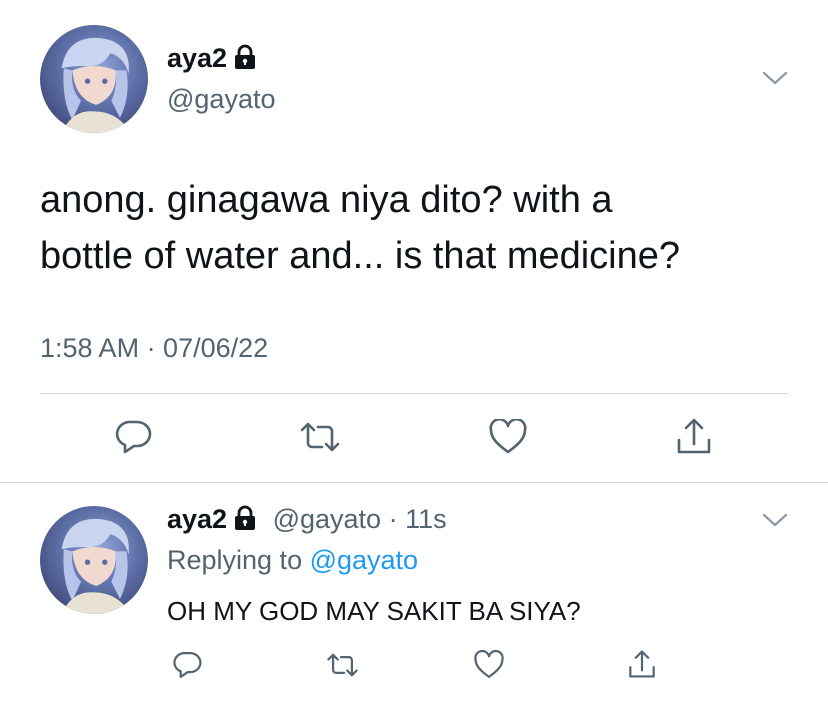  Describe the element at coordinates (221, 99) in the screenshot. I see `user-handle: @gayato` at that location.